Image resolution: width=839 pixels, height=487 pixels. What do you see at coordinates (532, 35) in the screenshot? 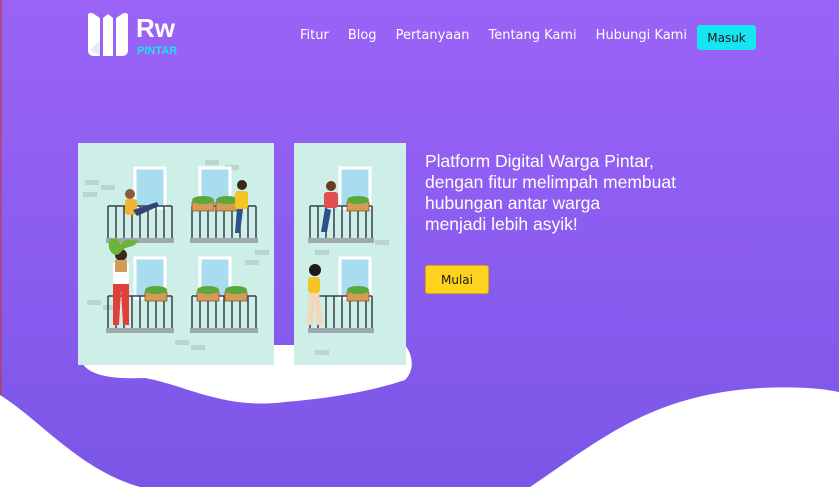
I see `nav-item-tentang-kami: Tentang Kami` at bounding box center [532, 35].